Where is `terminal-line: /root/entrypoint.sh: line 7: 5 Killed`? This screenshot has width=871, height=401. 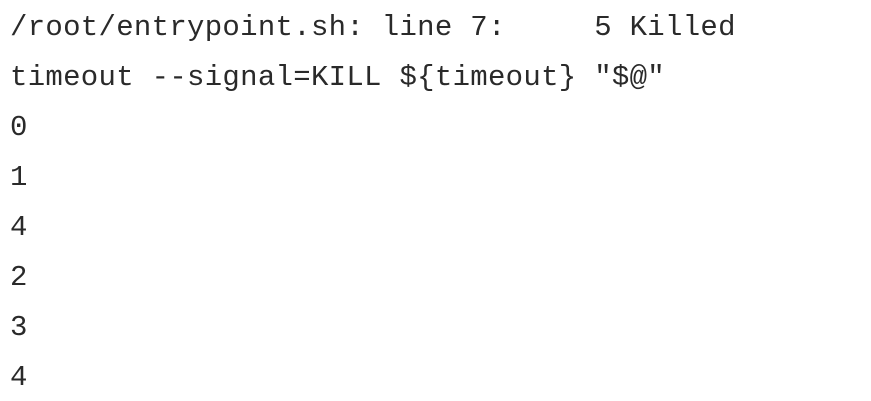
terminal-line: /root/entrypoint.sh: line 7: 5 Killed is located at coordinates (373, 27).